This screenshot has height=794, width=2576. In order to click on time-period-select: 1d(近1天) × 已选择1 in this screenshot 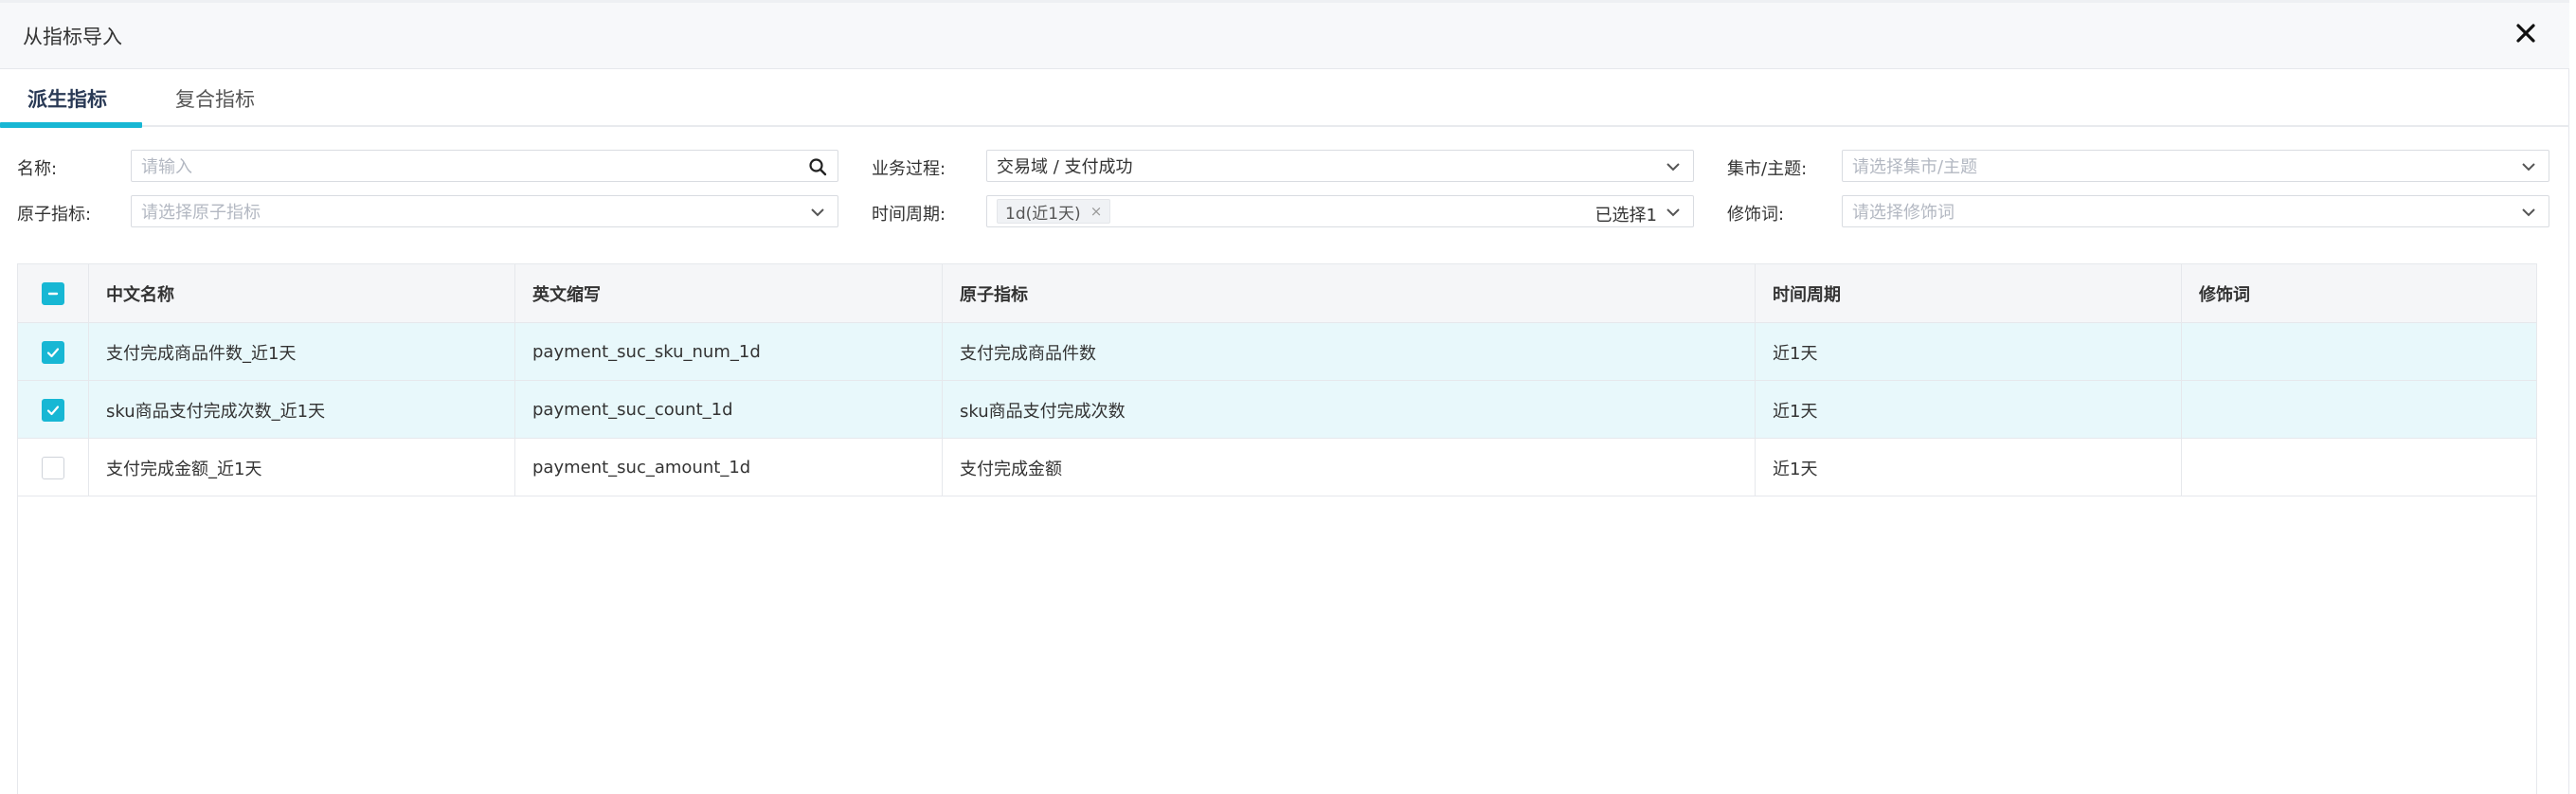, I will do `click(1340, 211)`.